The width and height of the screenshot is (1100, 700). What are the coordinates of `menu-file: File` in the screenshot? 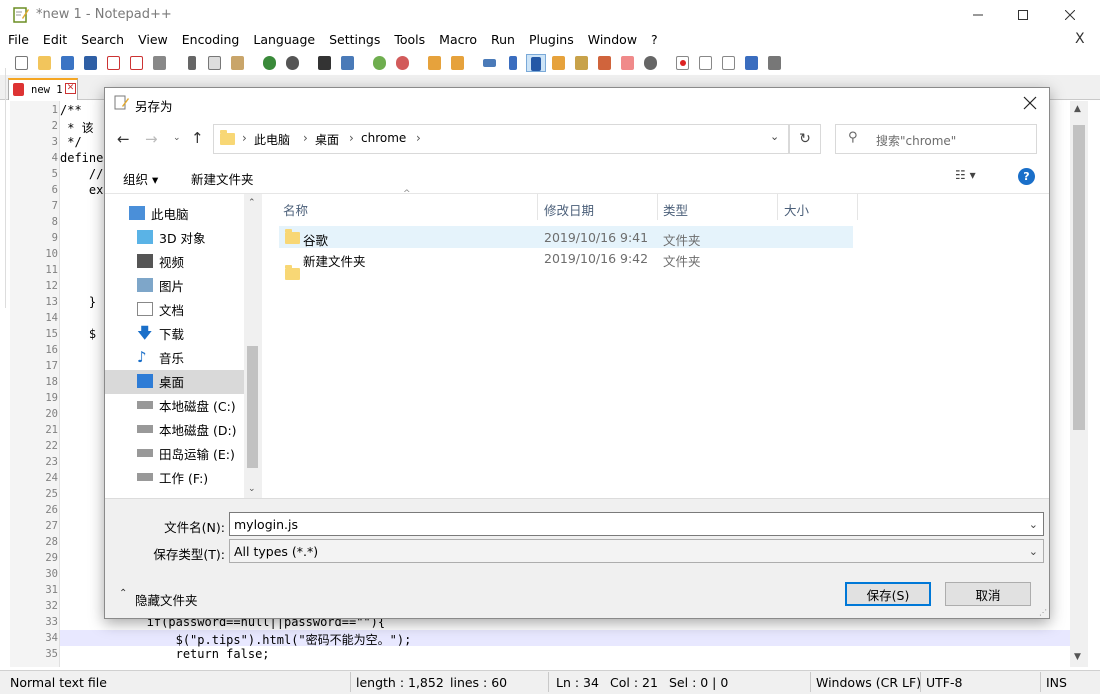 It's located at (17, 40).